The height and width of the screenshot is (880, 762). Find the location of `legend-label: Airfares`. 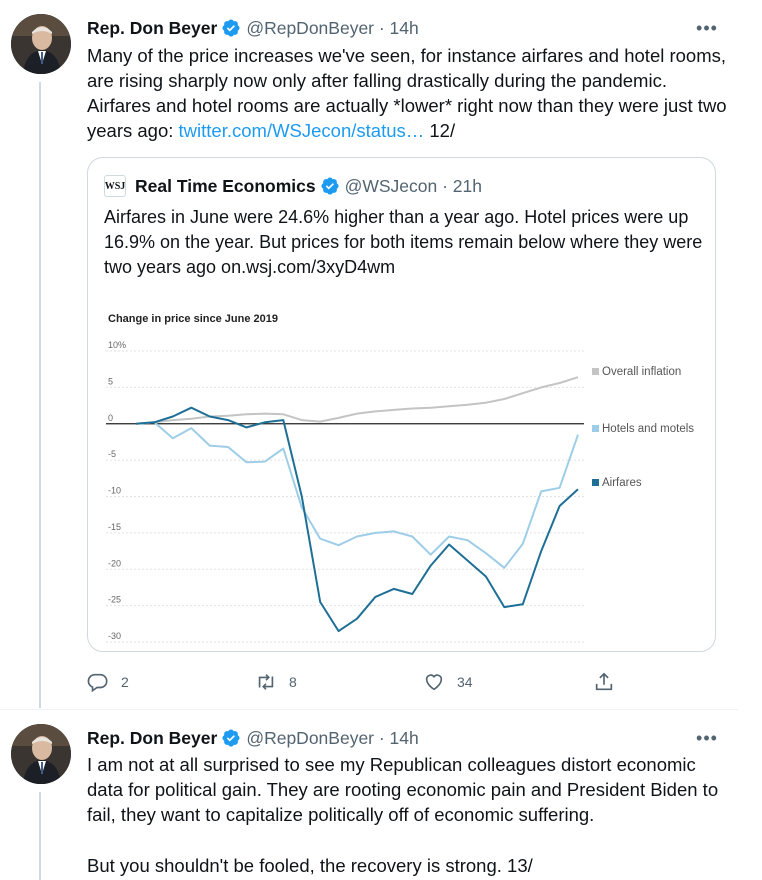

legend-label: Airfares is located at coordinates (622, 483).